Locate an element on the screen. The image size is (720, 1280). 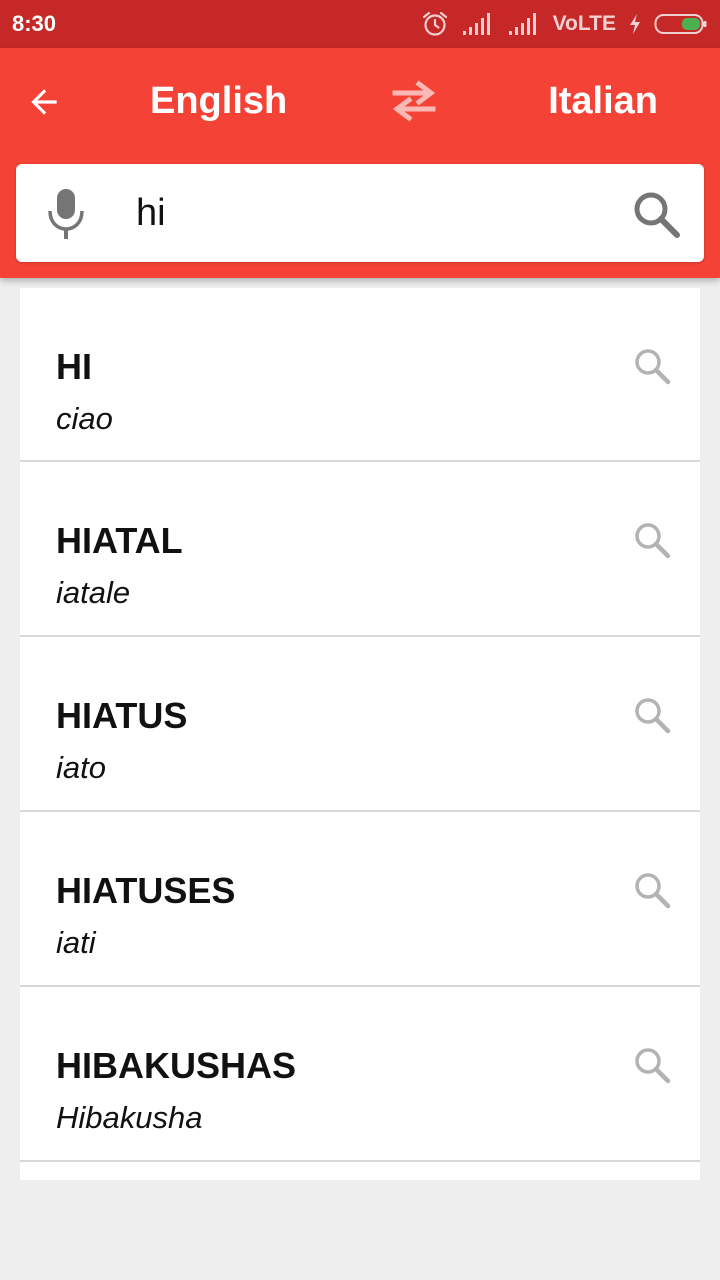
list-item: HIATUS iato is located at coordinates (360, 724).